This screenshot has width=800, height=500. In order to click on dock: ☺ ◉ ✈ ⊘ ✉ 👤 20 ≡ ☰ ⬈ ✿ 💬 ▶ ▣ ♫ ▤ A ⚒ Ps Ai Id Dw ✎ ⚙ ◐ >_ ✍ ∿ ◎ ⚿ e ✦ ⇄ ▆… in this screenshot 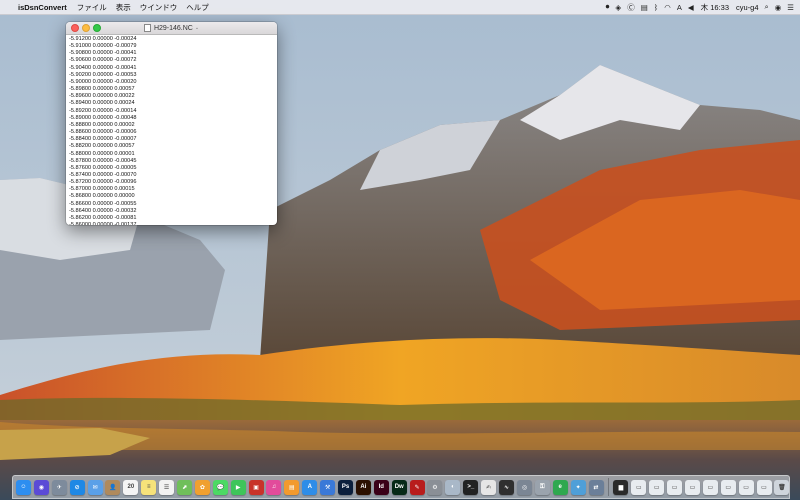, I will do `click(401, 487)`.